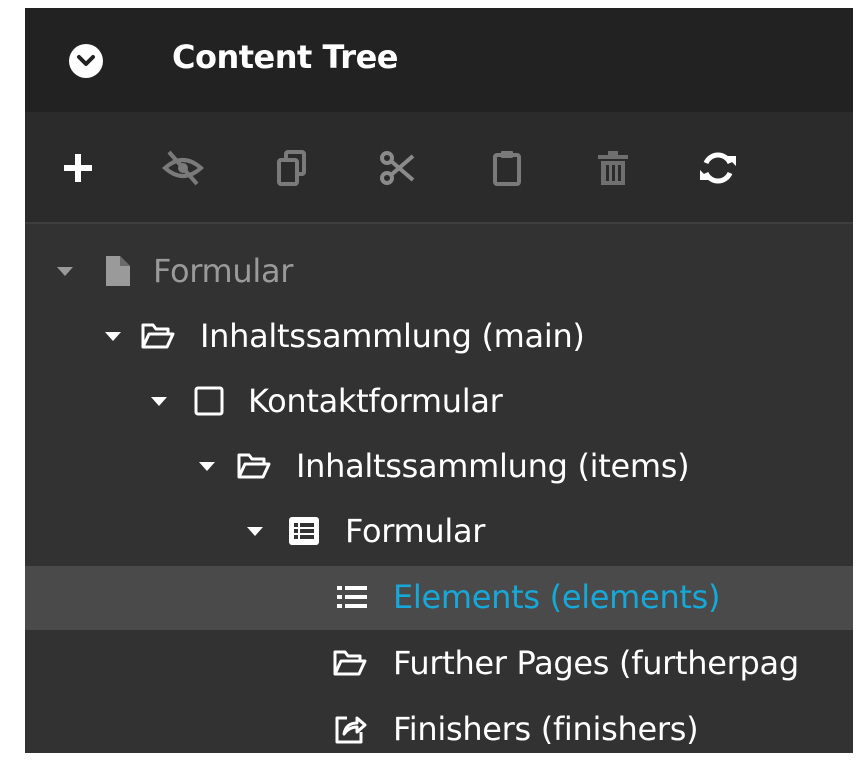  I want to click on tree-node-label: Further Pages (furtherpag, so click(596, 663).